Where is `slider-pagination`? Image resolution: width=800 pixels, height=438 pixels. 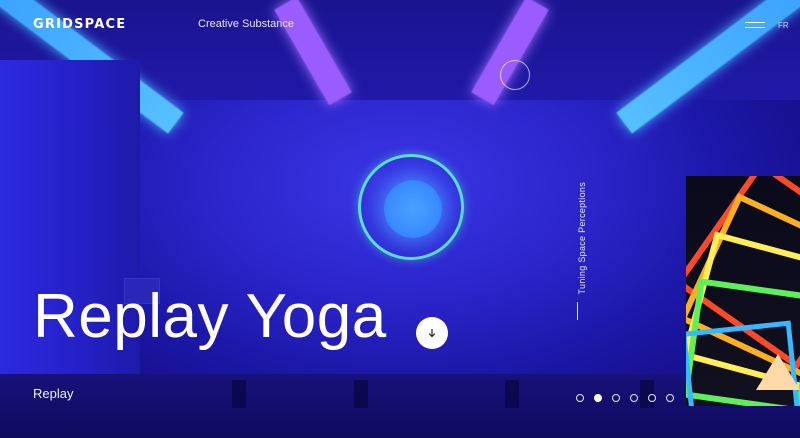
slider-pagination is located at coordinates (625, 398).